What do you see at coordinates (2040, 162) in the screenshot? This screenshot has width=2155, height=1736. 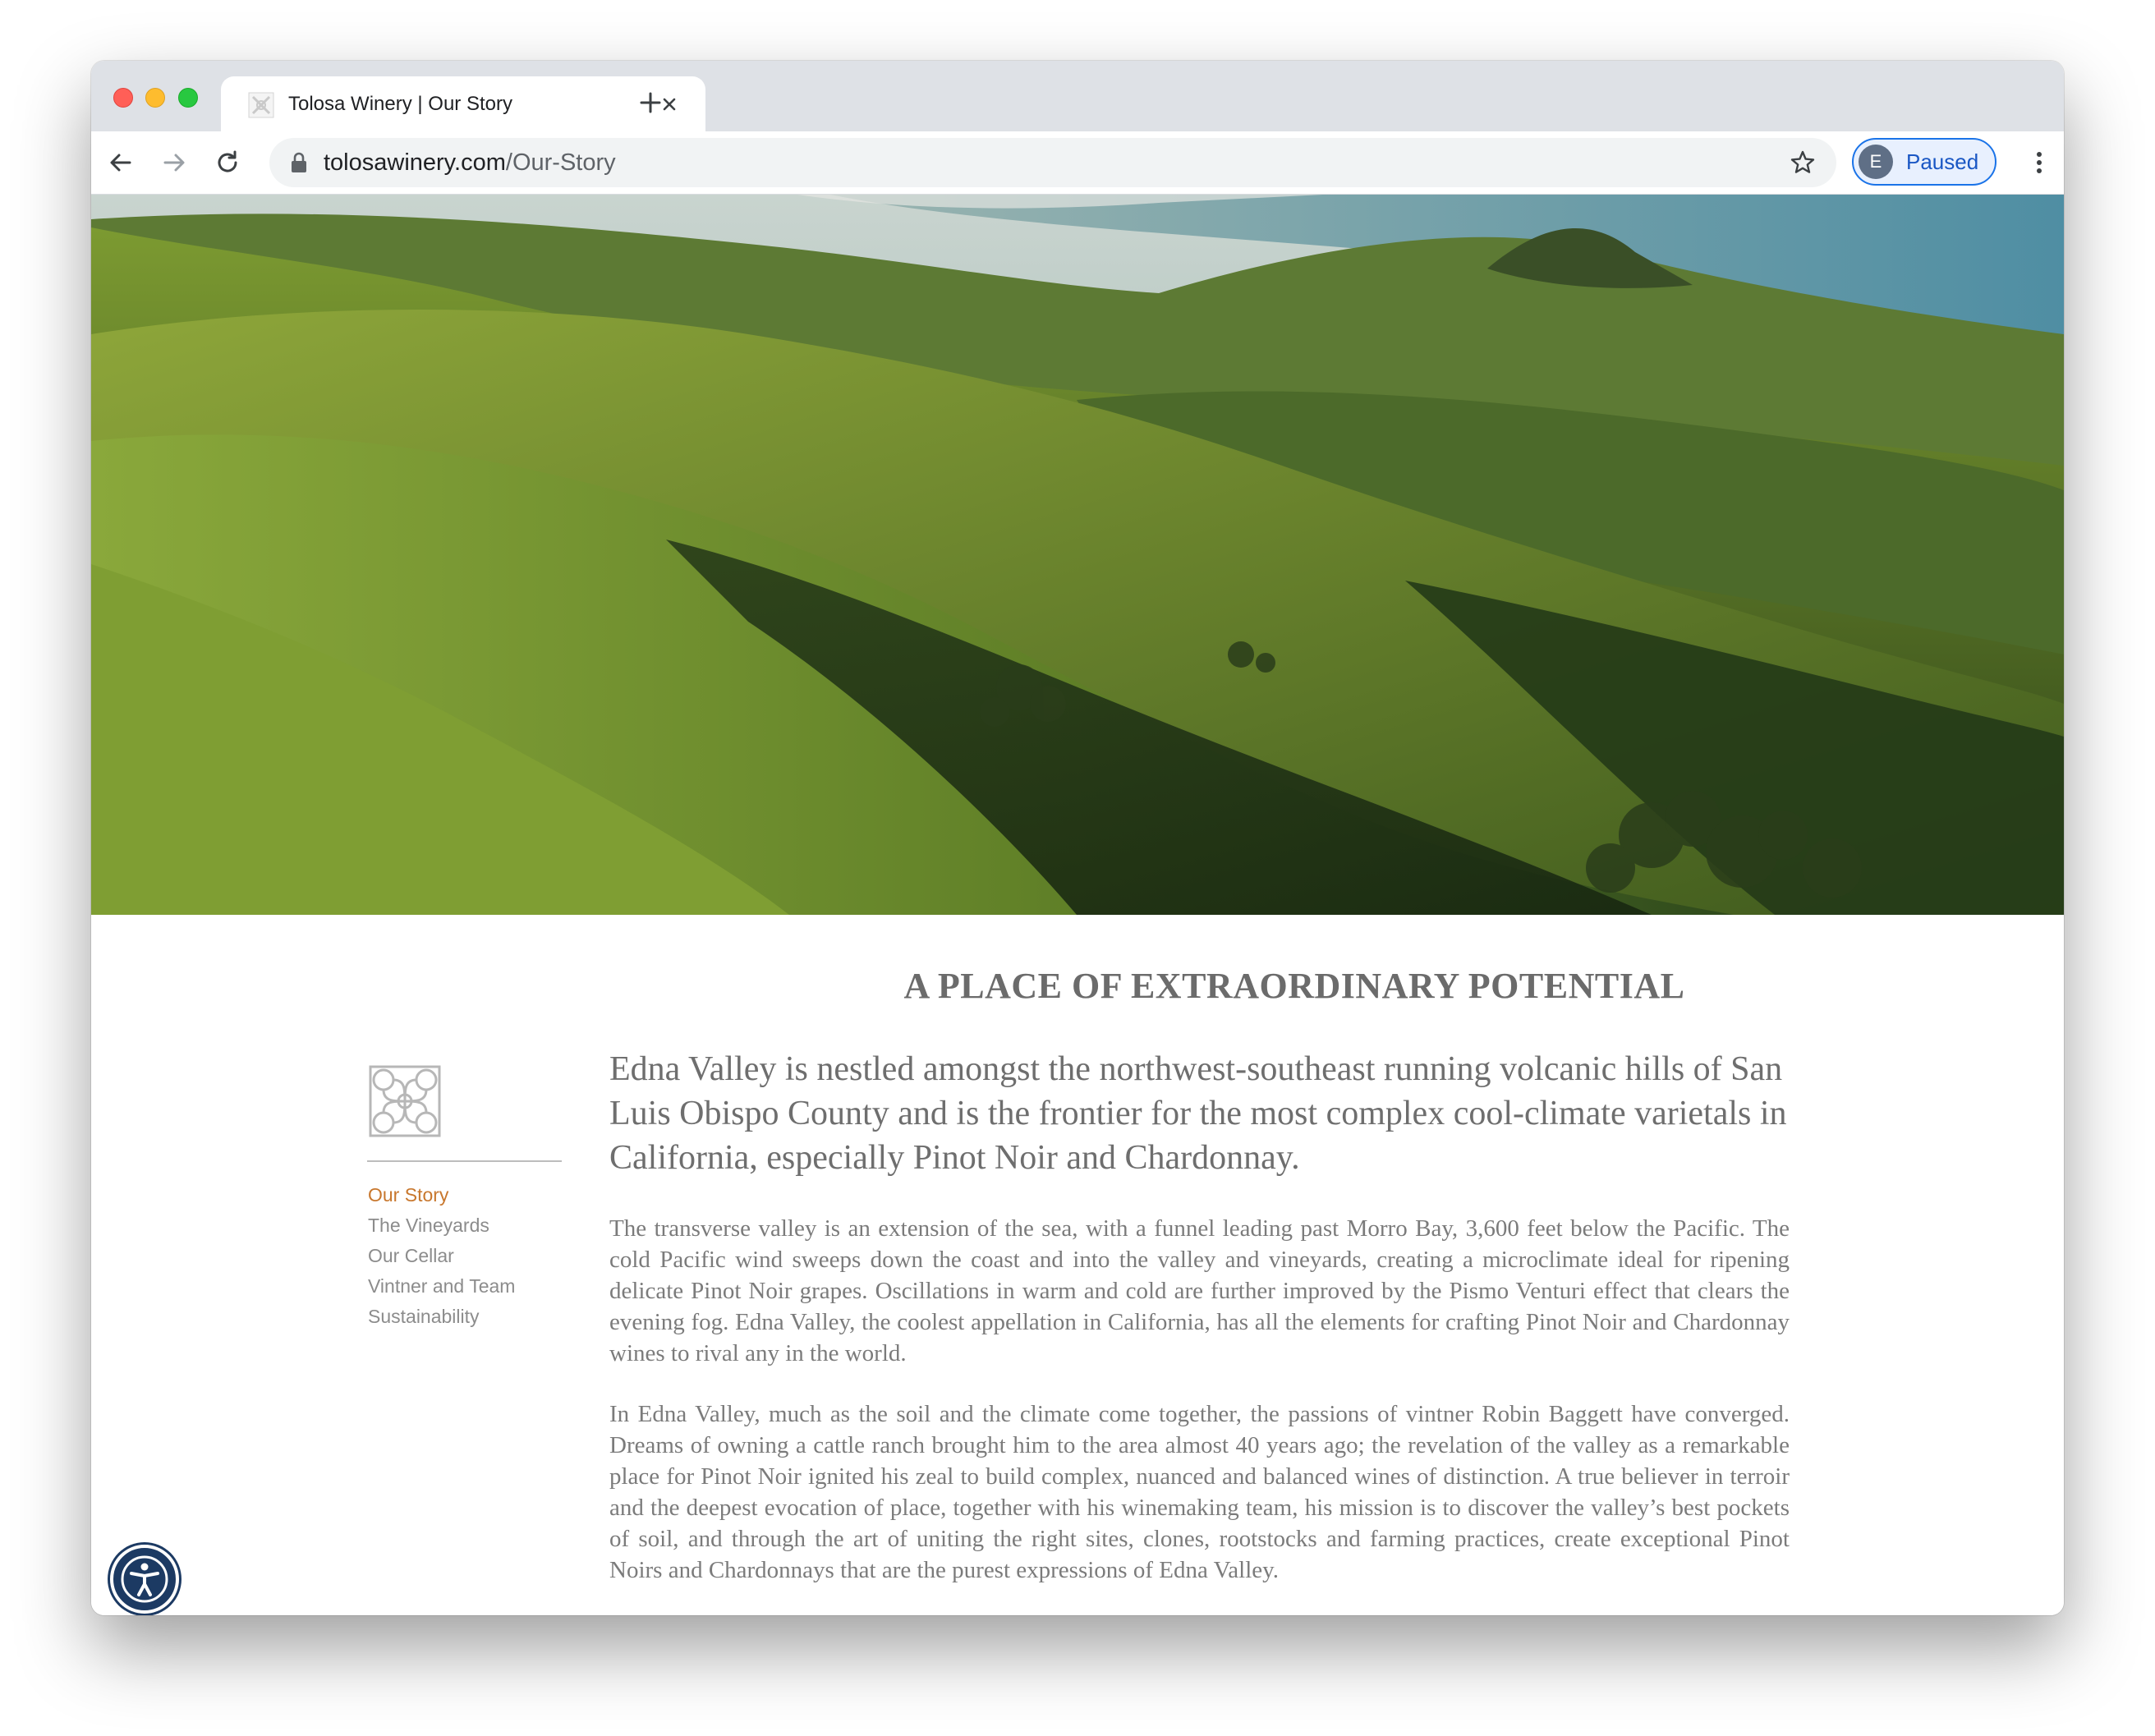 I see `more-vert-icon` at bounding box center [2040, 162].